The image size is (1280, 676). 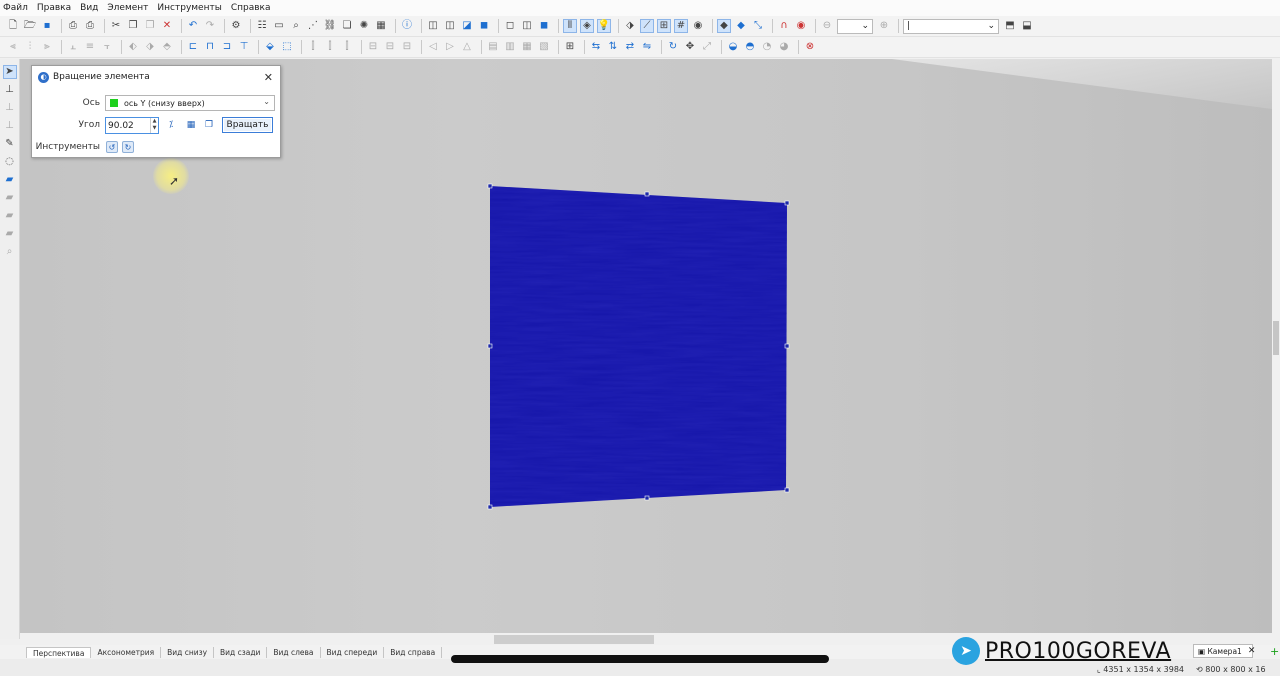 What do you see at coordinates (13, 26) in the screenshot?
I see `new-file-icon: 🗋` at bounding box center [13, 26].